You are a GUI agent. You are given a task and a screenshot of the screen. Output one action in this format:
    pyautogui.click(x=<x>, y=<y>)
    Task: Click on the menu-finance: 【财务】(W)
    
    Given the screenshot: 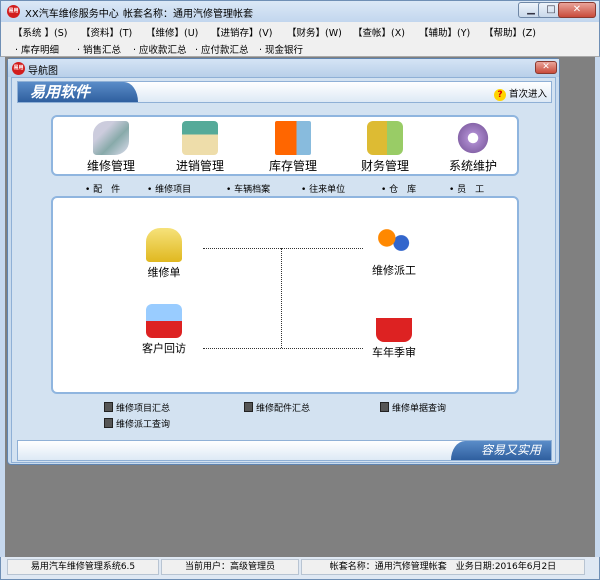 What is the action you would take?
    pyautogui.click(x=314, y=32)
    